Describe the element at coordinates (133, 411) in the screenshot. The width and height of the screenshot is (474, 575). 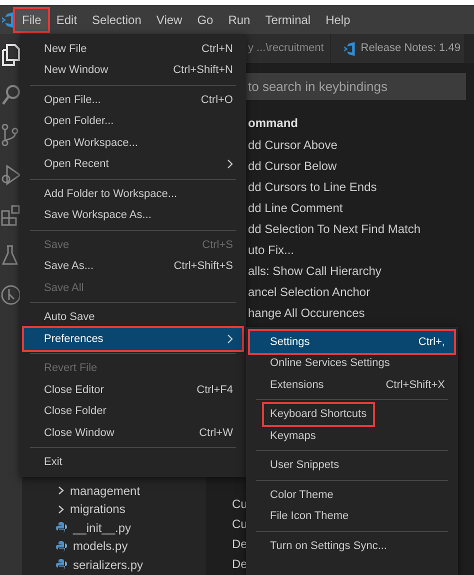
I see `menu-item: Close Folder` at that location.